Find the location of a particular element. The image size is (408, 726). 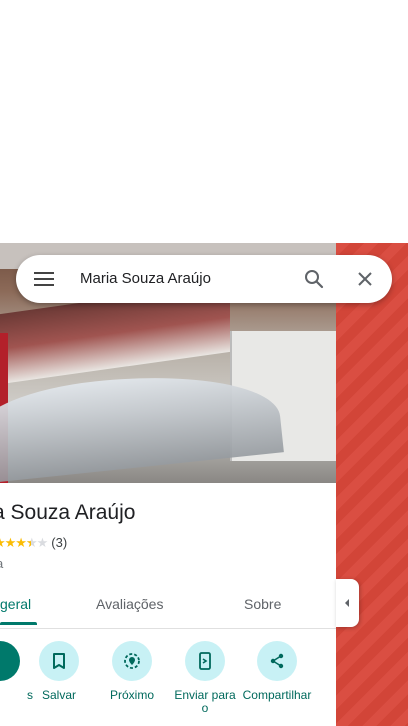

nearby-icon is located at coordinates (132, 661).